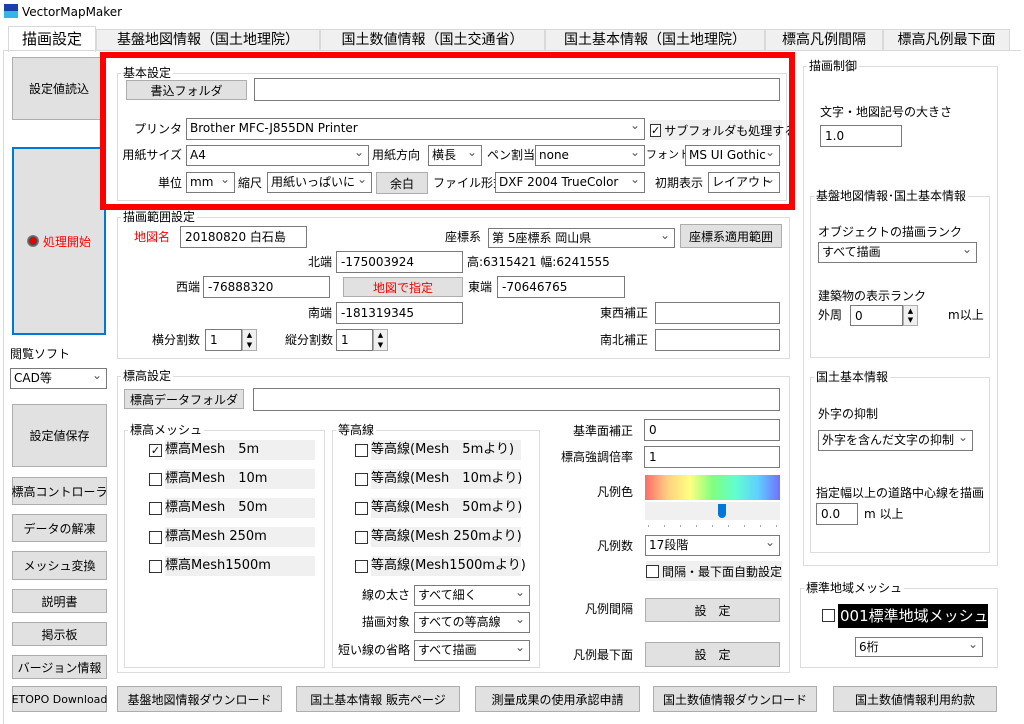 This screenshot has width=1024, height=724. Describe the element at coordinates (403, 287) in the screenshot. I see `select-on-map-button: 地図で指定` at that location.